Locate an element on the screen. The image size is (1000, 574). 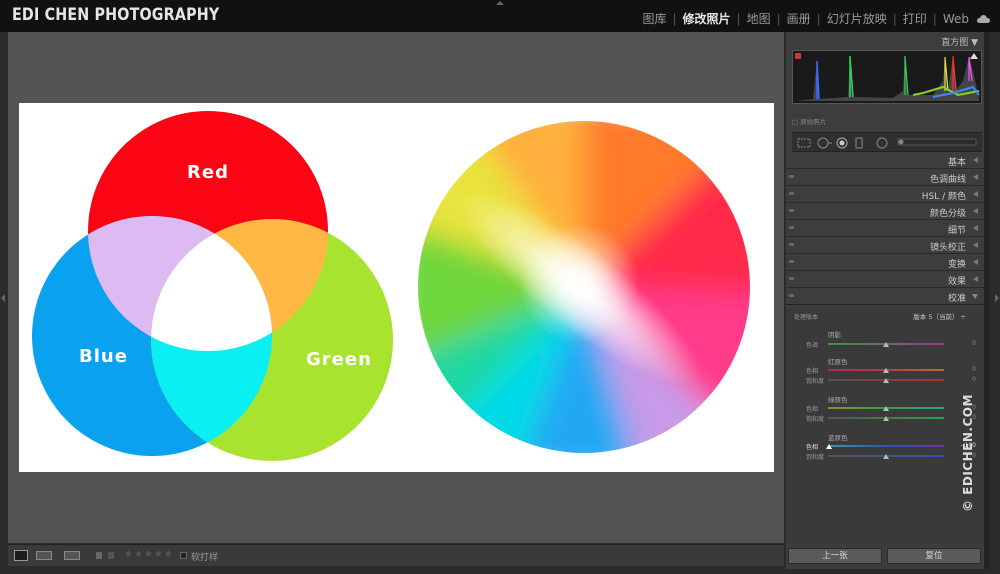
panel-buttons: 上一张 复位 is located at coordinates (885, 556).